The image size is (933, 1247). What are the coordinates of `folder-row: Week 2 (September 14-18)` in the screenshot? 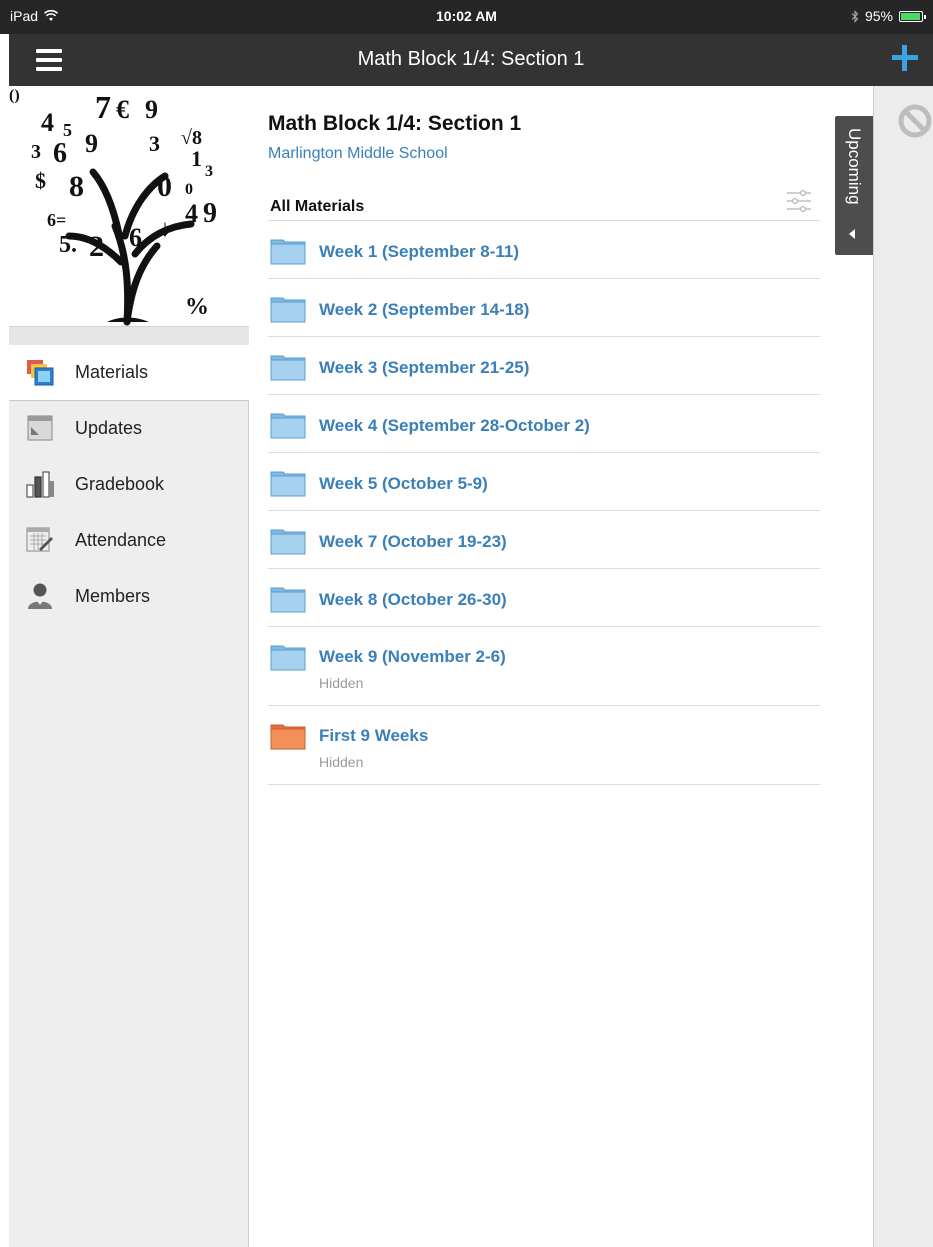 It's located at (544, 308).